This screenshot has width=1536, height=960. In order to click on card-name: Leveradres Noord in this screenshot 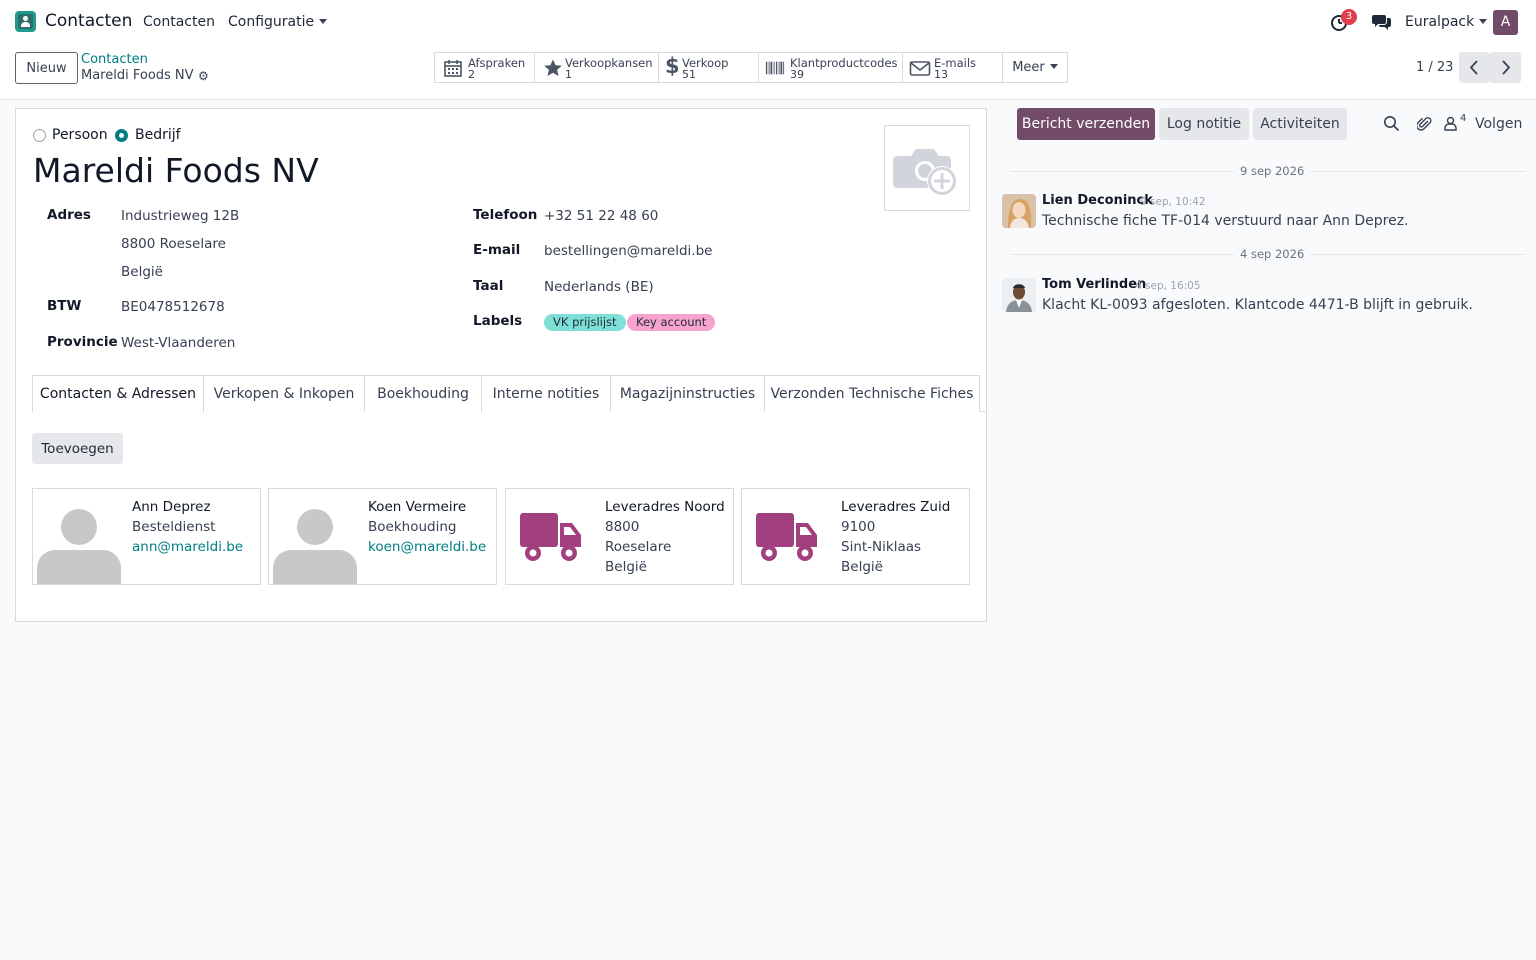, I will do `click(665, 507)`.